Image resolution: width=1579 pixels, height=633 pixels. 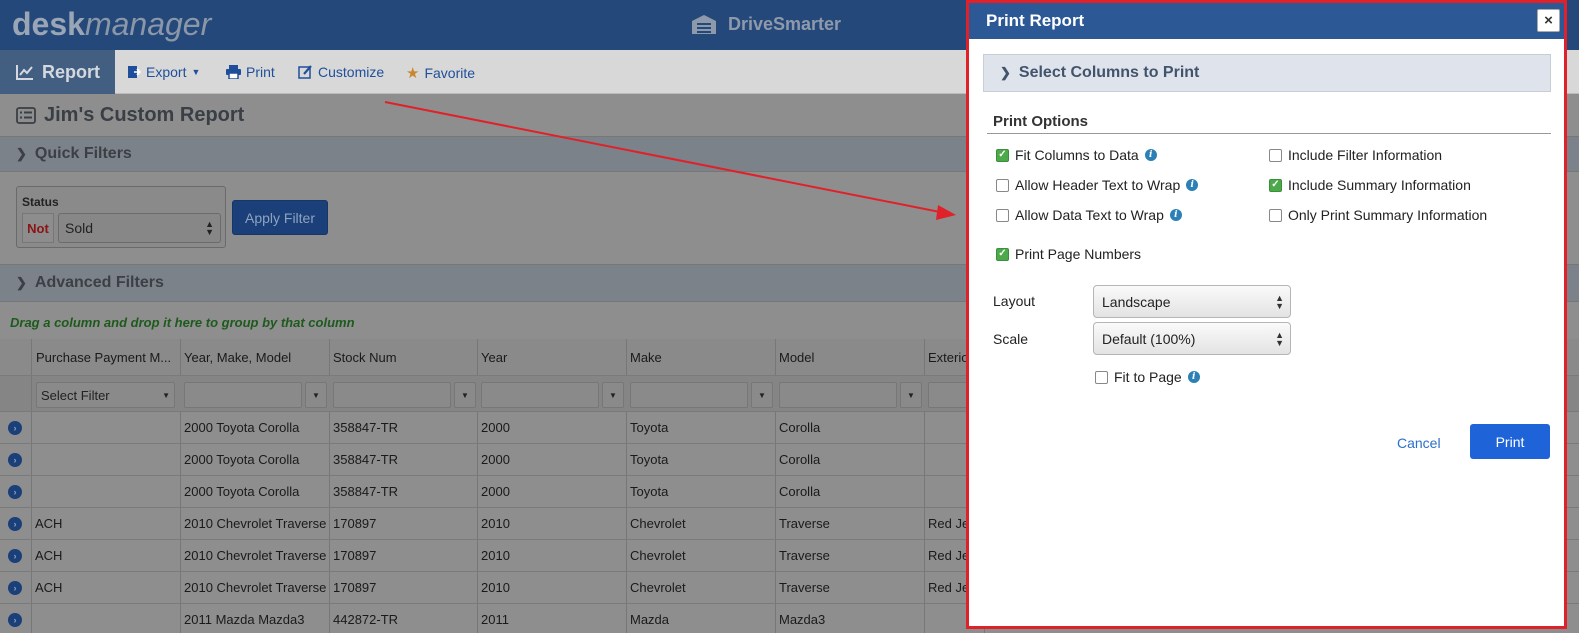 What do you see at coordinates (341, 72) in the screenshot?
I see `customize-button: Customize` at bounding box center [341, 72].